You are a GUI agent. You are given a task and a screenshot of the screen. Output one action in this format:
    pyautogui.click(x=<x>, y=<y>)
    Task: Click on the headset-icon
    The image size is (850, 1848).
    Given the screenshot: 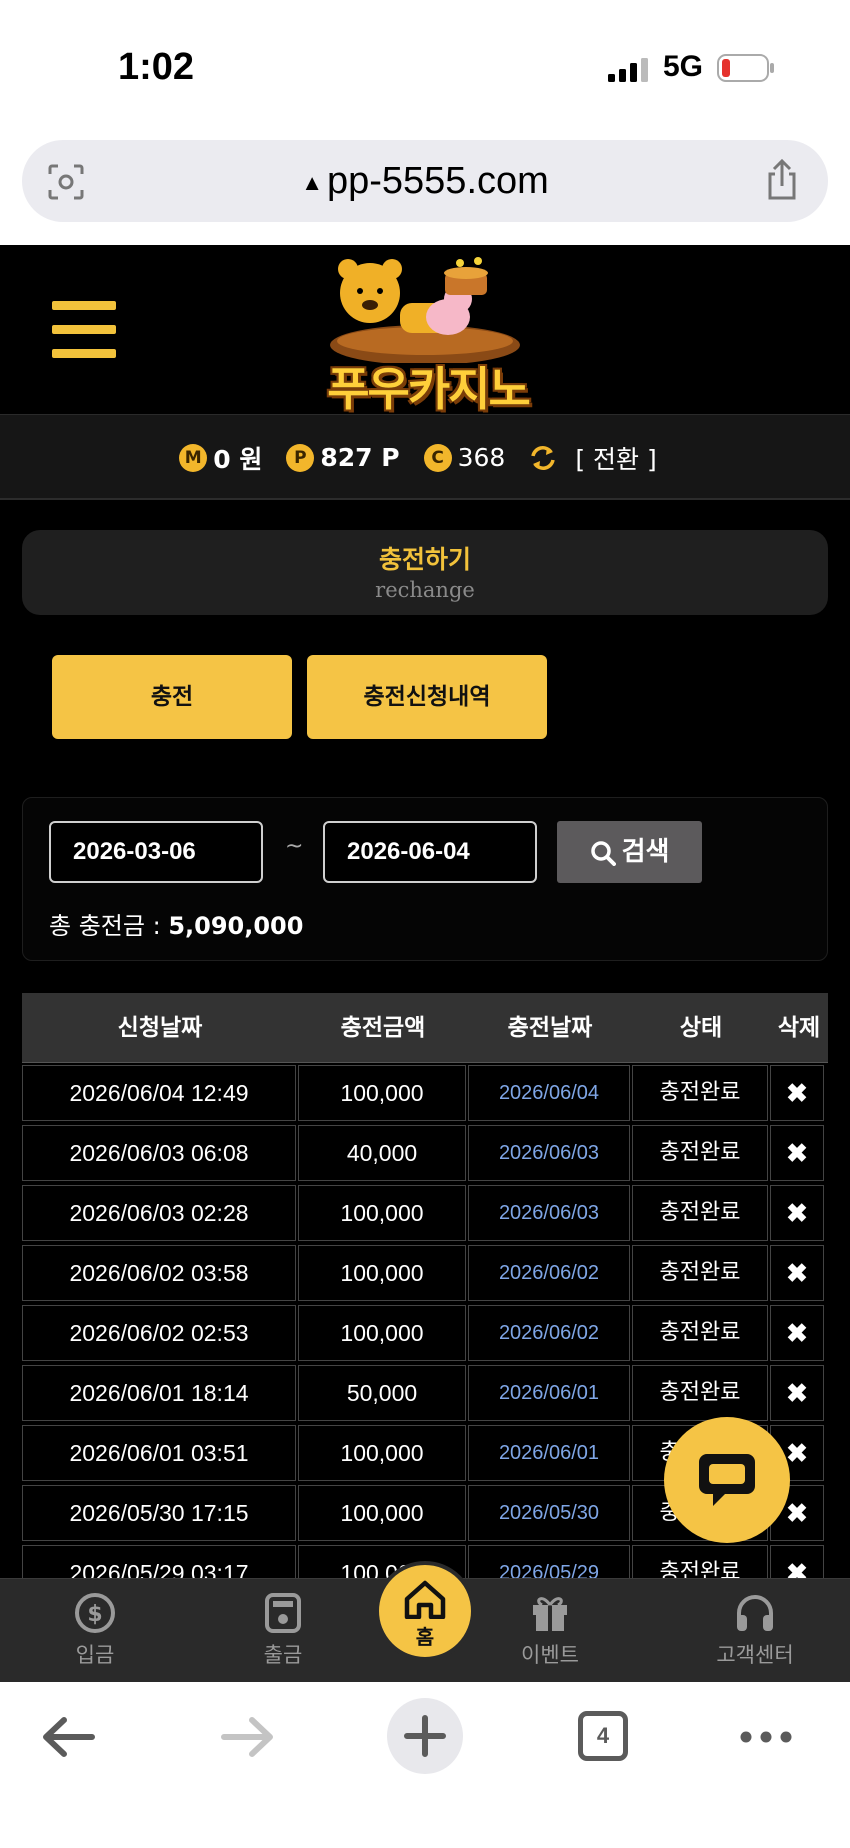 What is the action you would take?
    pyautogui.click(x=755, y=1613)
    